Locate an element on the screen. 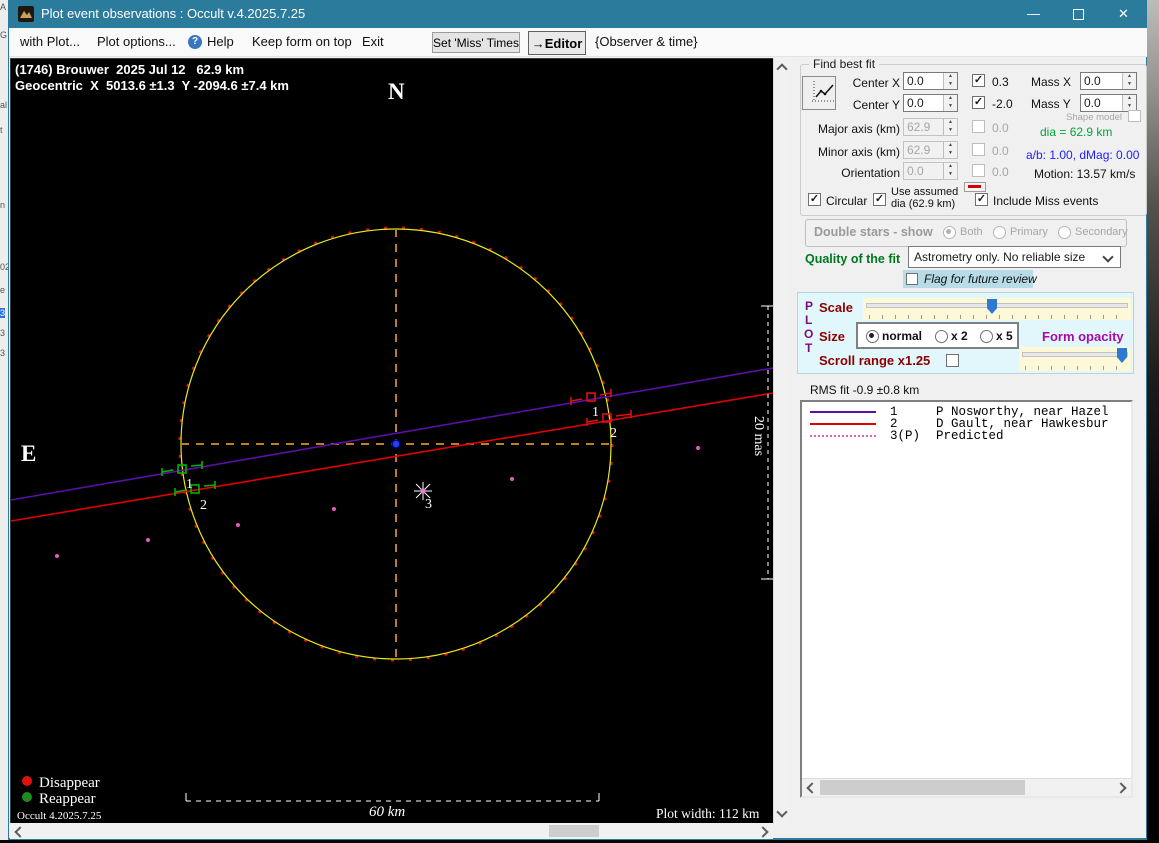 The width and height of the screenshot is (1159, 843). double-stars-title: Double stars - show is located at coordinates (873, 232).